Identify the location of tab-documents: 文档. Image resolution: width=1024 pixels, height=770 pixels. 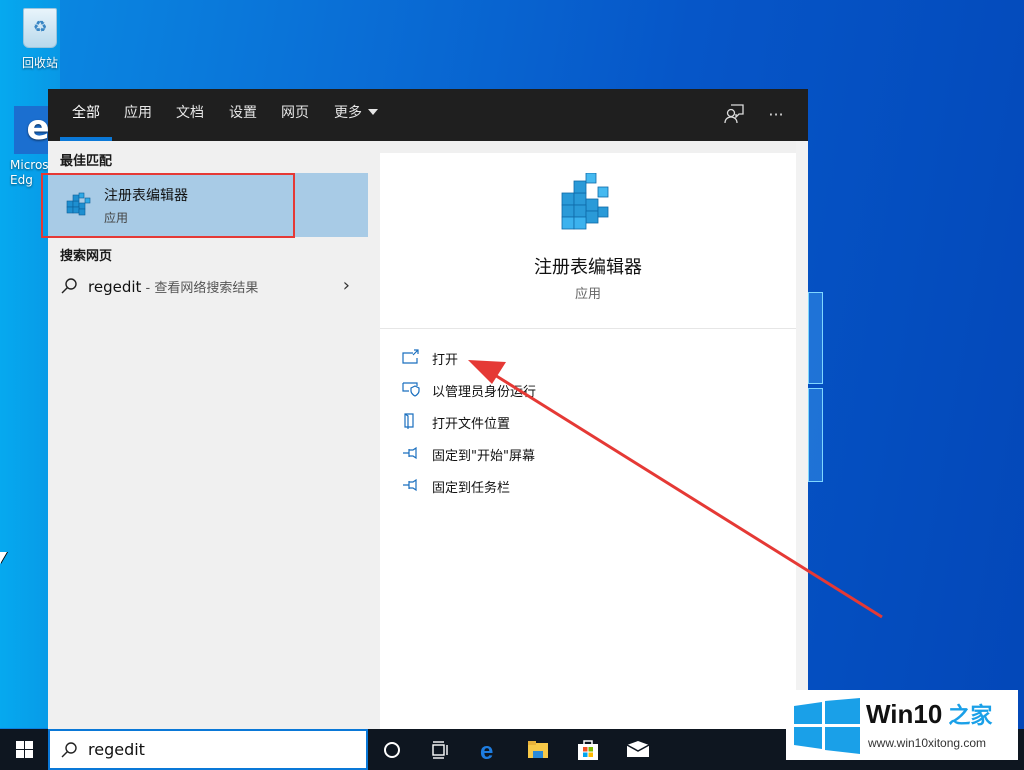
(190, 115).